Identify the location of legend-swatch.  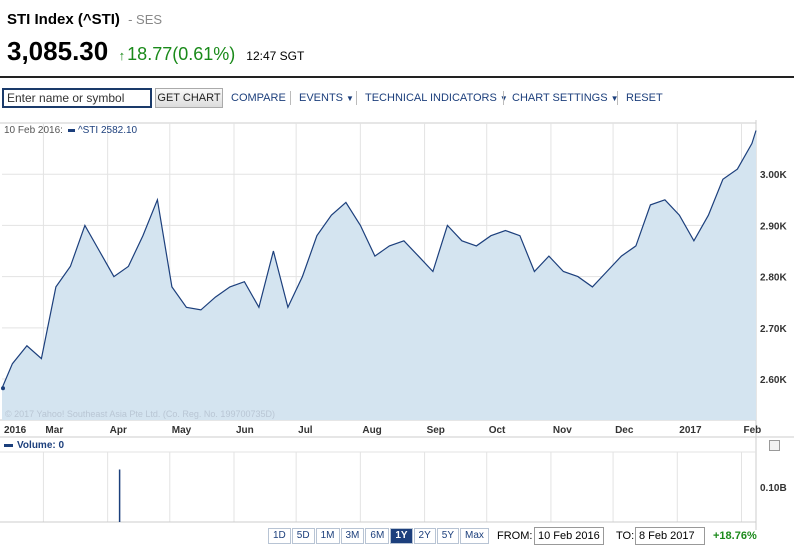
(71, 130).